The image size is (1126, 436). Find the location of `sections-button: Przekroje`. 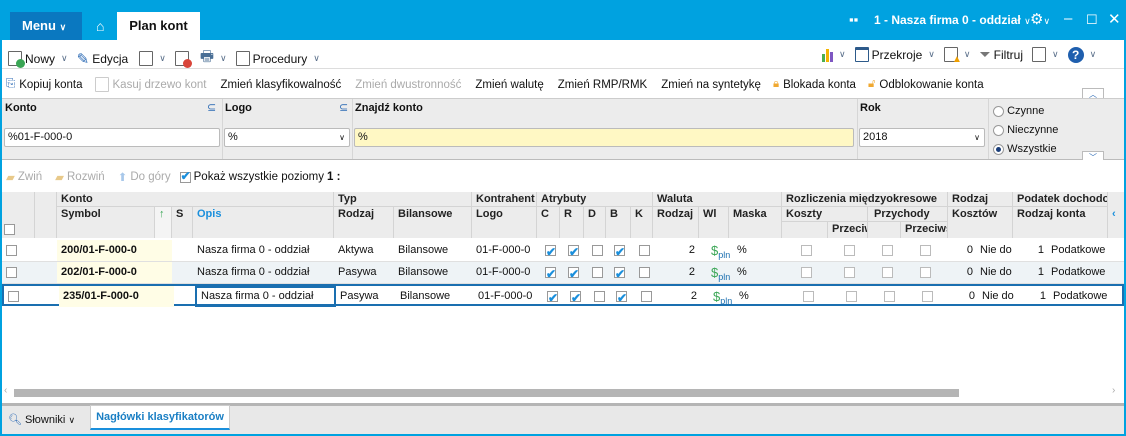

sections-button: Przekroje is located at coordinates (897, 55).